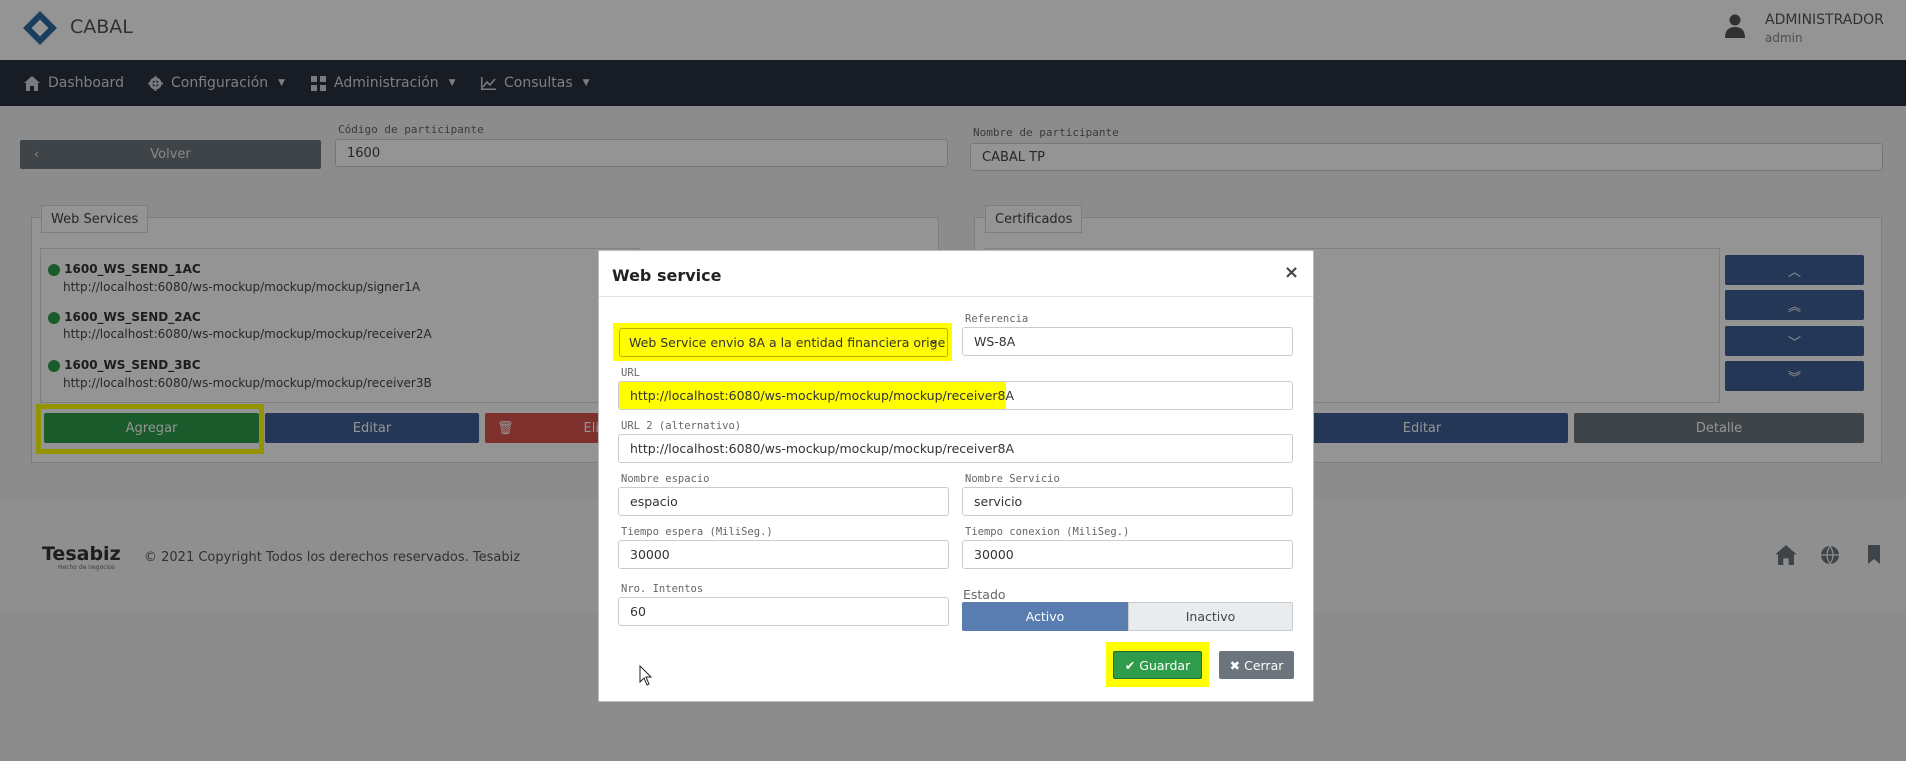 The height and width of the screenshot is (761, 1906). I want to click on cancel-button-label: Cerrar, so click(1264, 665).